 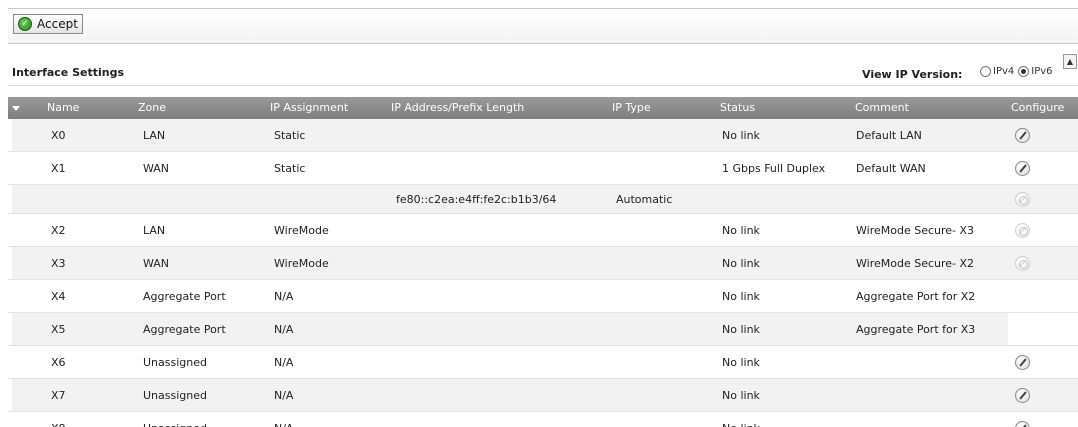 What do you see at coordinates (891, 168) in the screenshot?
I see `cell-comment: Default WAN` at bounding box center [891, 168].